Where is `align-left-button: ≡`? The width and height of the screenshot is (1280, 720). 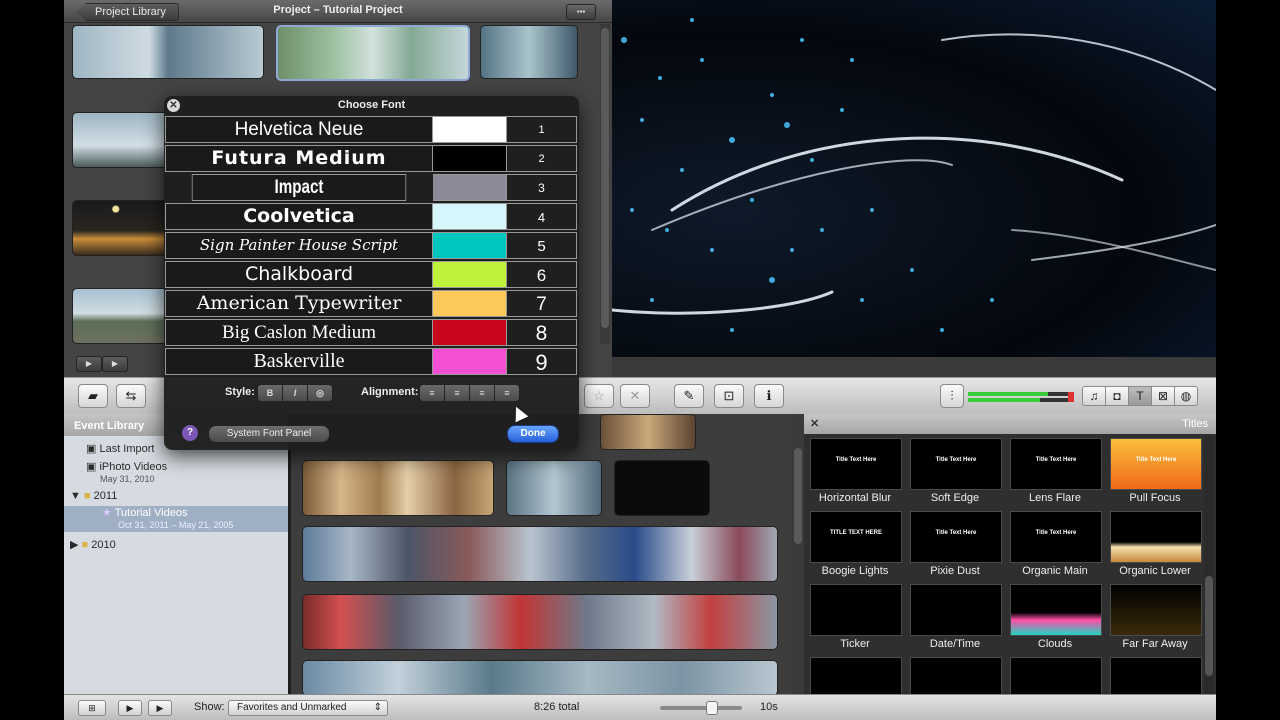
align-left-button: ≡ is located at coordinates (432, 393).